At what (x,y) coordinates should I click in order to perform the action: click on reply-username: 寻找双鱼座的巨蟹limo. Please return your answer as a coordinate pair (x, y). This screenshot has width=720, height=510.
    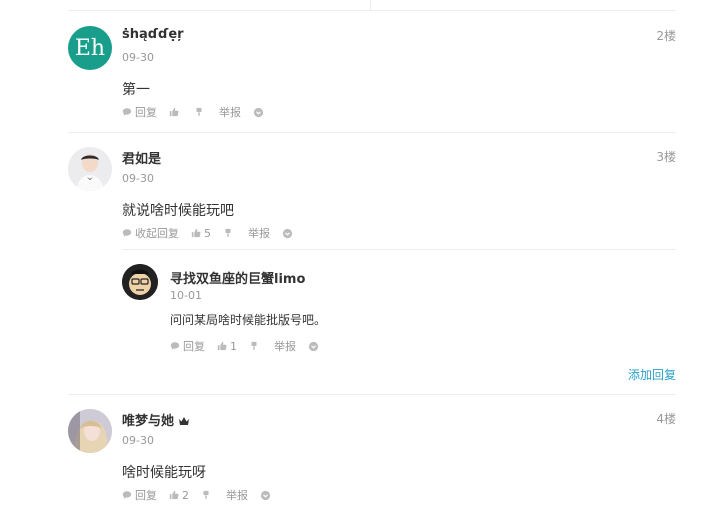
    Looking at the image, I should click on (237, 277).